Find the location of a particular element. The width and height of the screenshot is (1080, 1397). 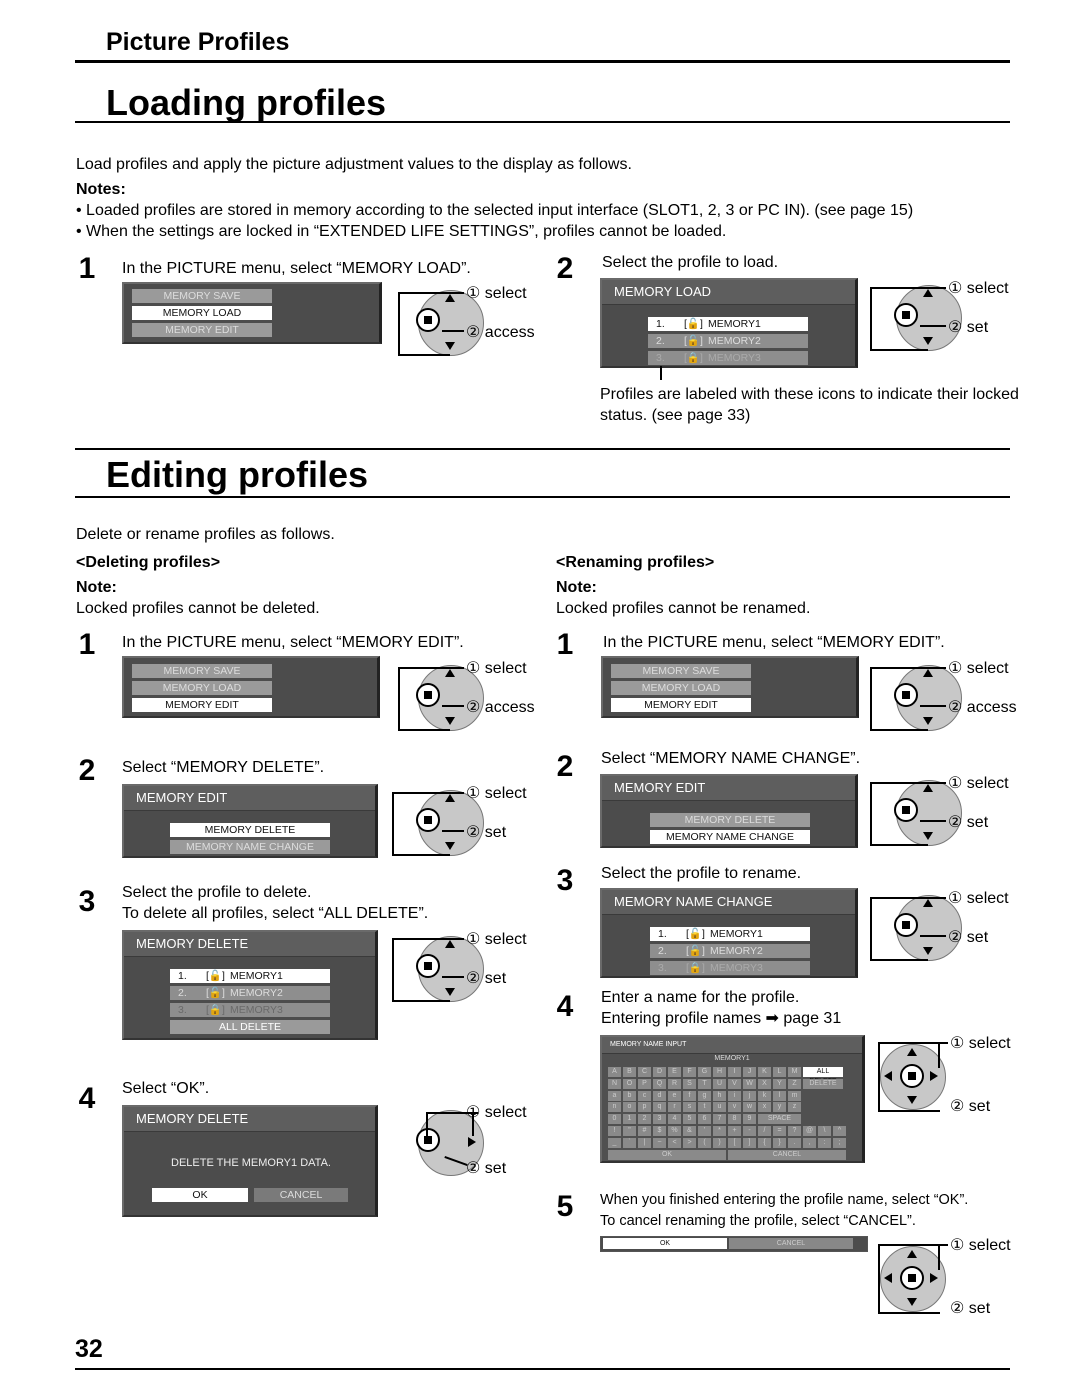

keyboard-key: > is located at coordinates (689, 1142).